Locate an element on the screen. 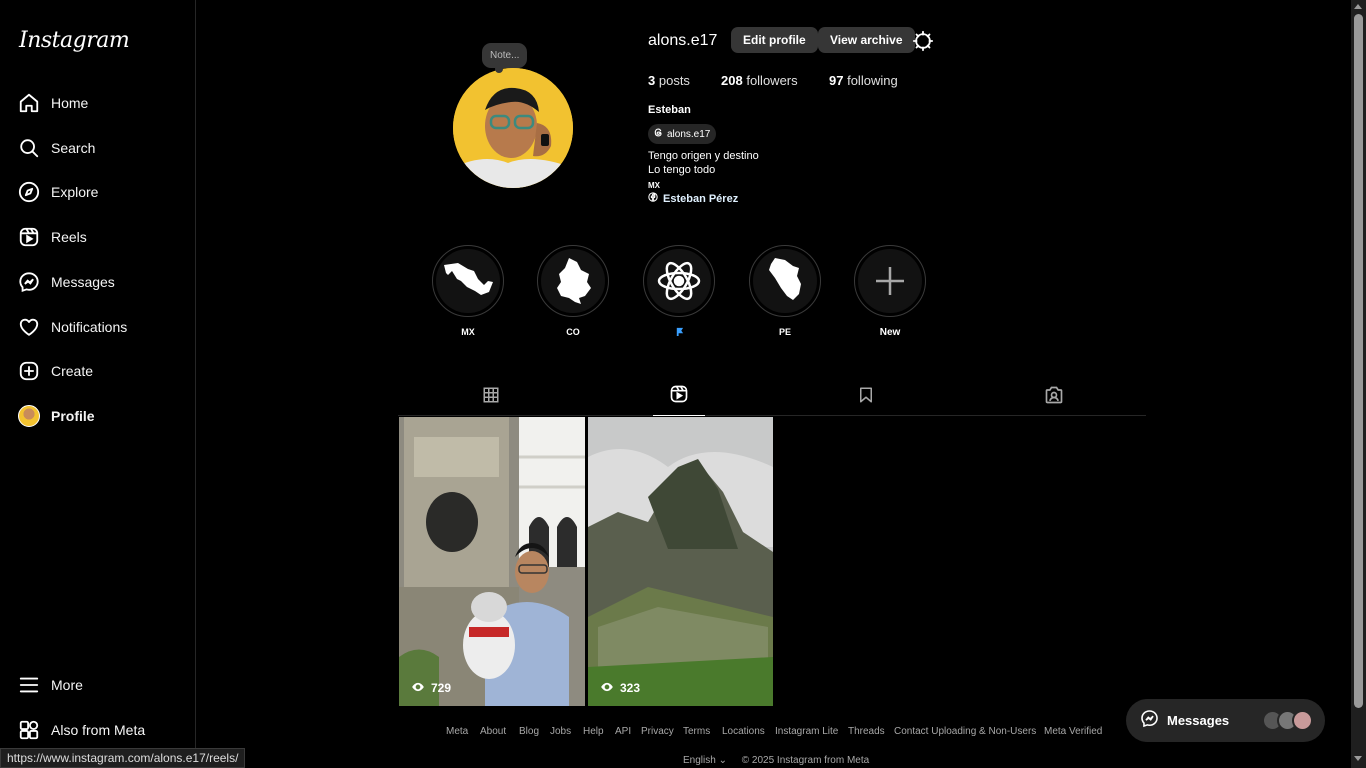  colombia-map-icon is located at coordinates (573, 281).